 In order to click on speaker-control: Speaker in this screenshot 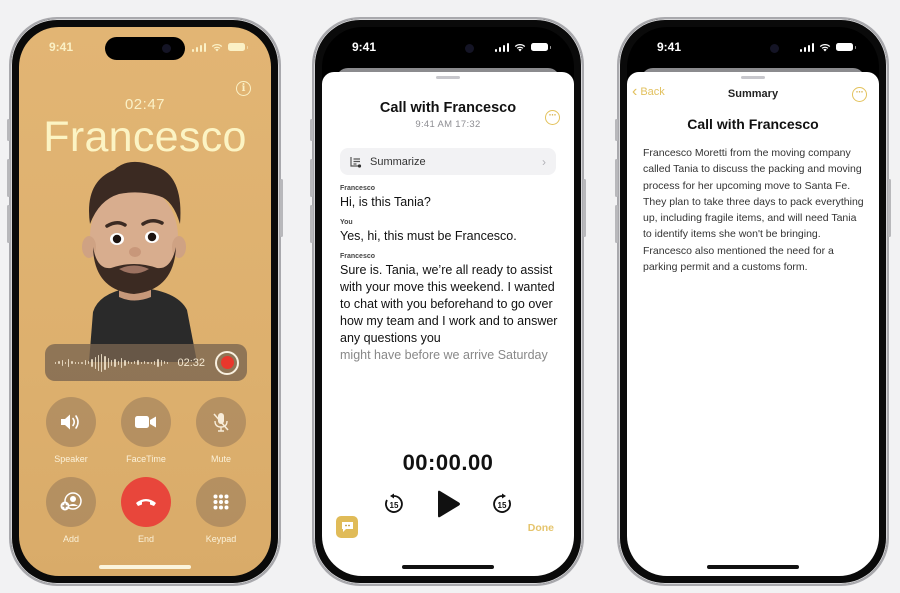, I will do `click(71, 430)`.